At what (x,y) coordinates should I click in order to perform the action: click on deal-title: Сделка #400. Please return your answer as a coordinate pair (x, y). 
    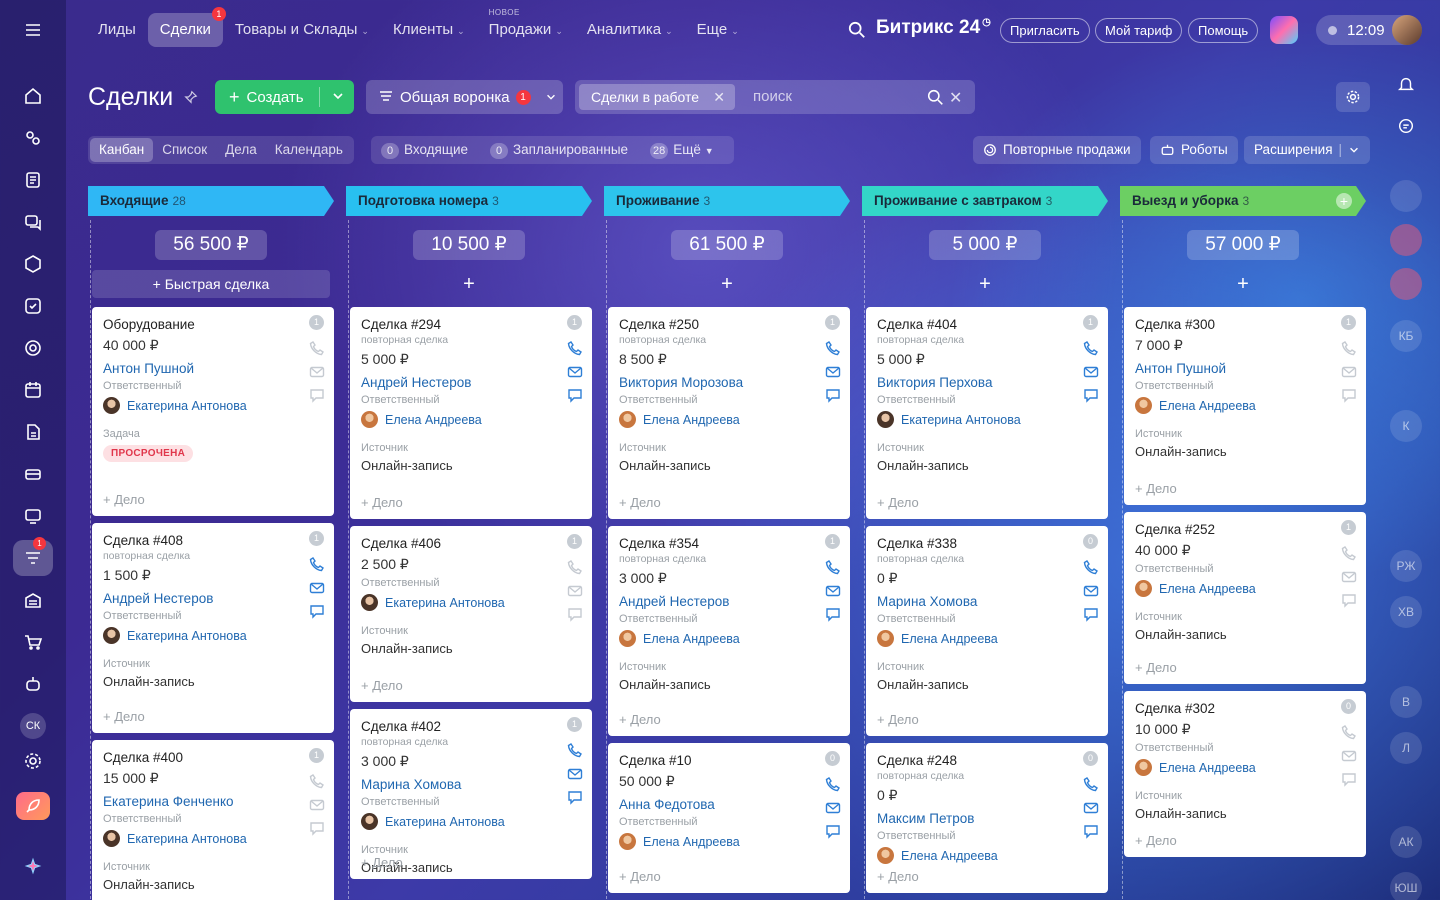
    Looking at the image, I should click on (213, 757).